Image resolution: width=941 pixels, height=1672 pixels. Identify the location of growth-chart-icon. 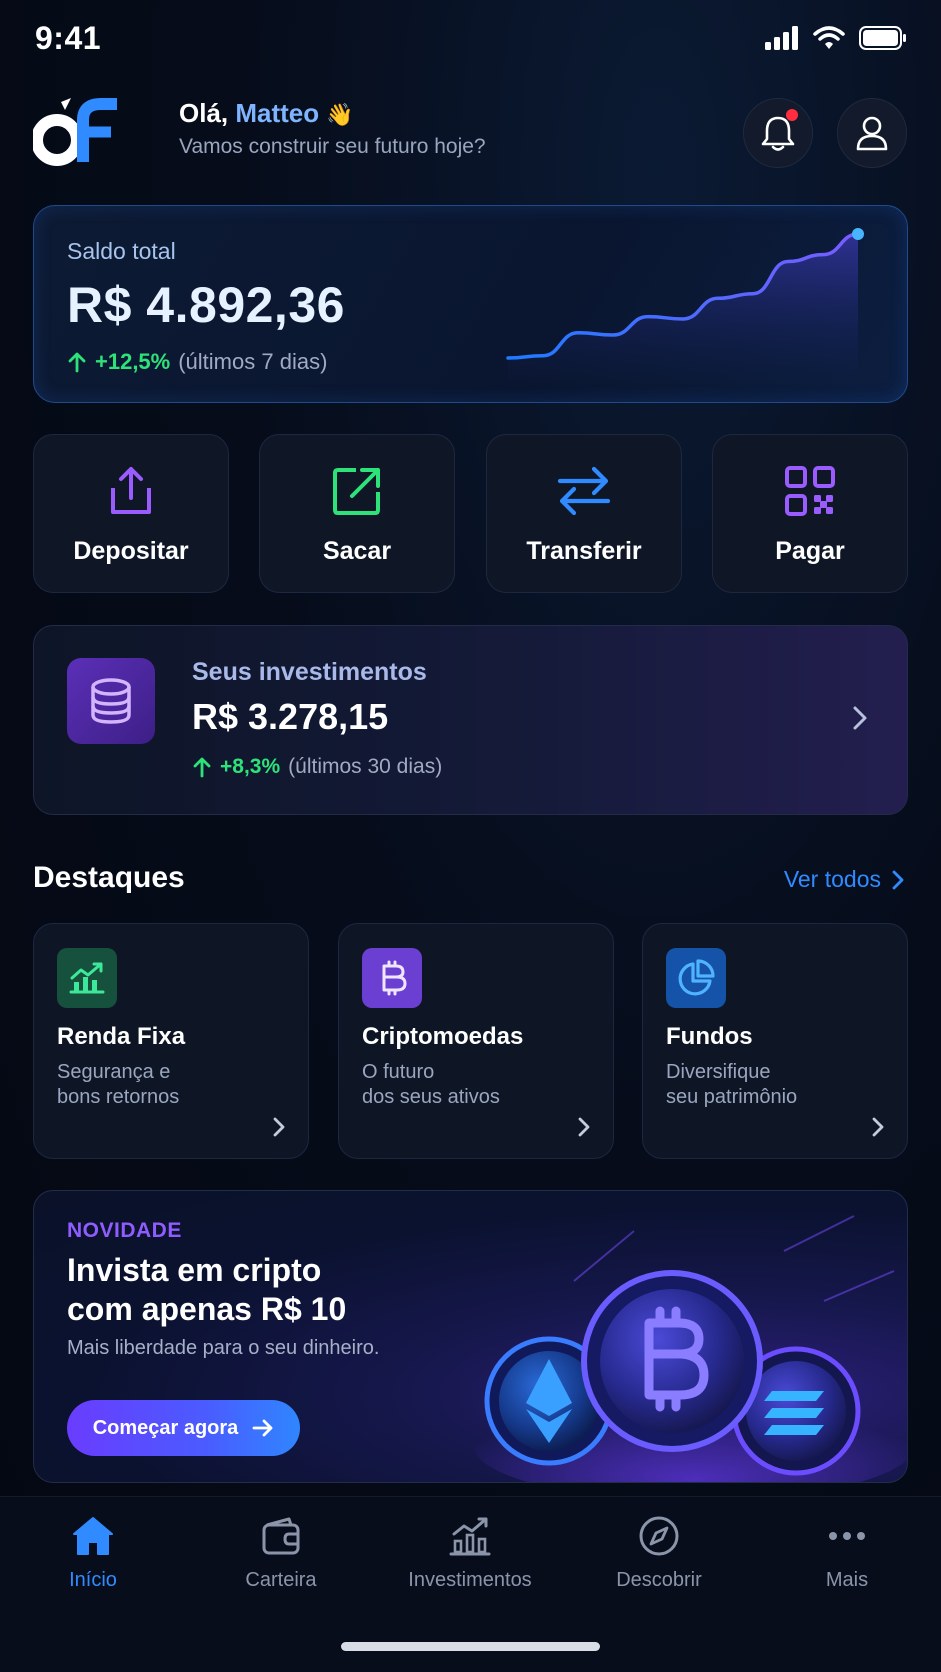
(87, 978).